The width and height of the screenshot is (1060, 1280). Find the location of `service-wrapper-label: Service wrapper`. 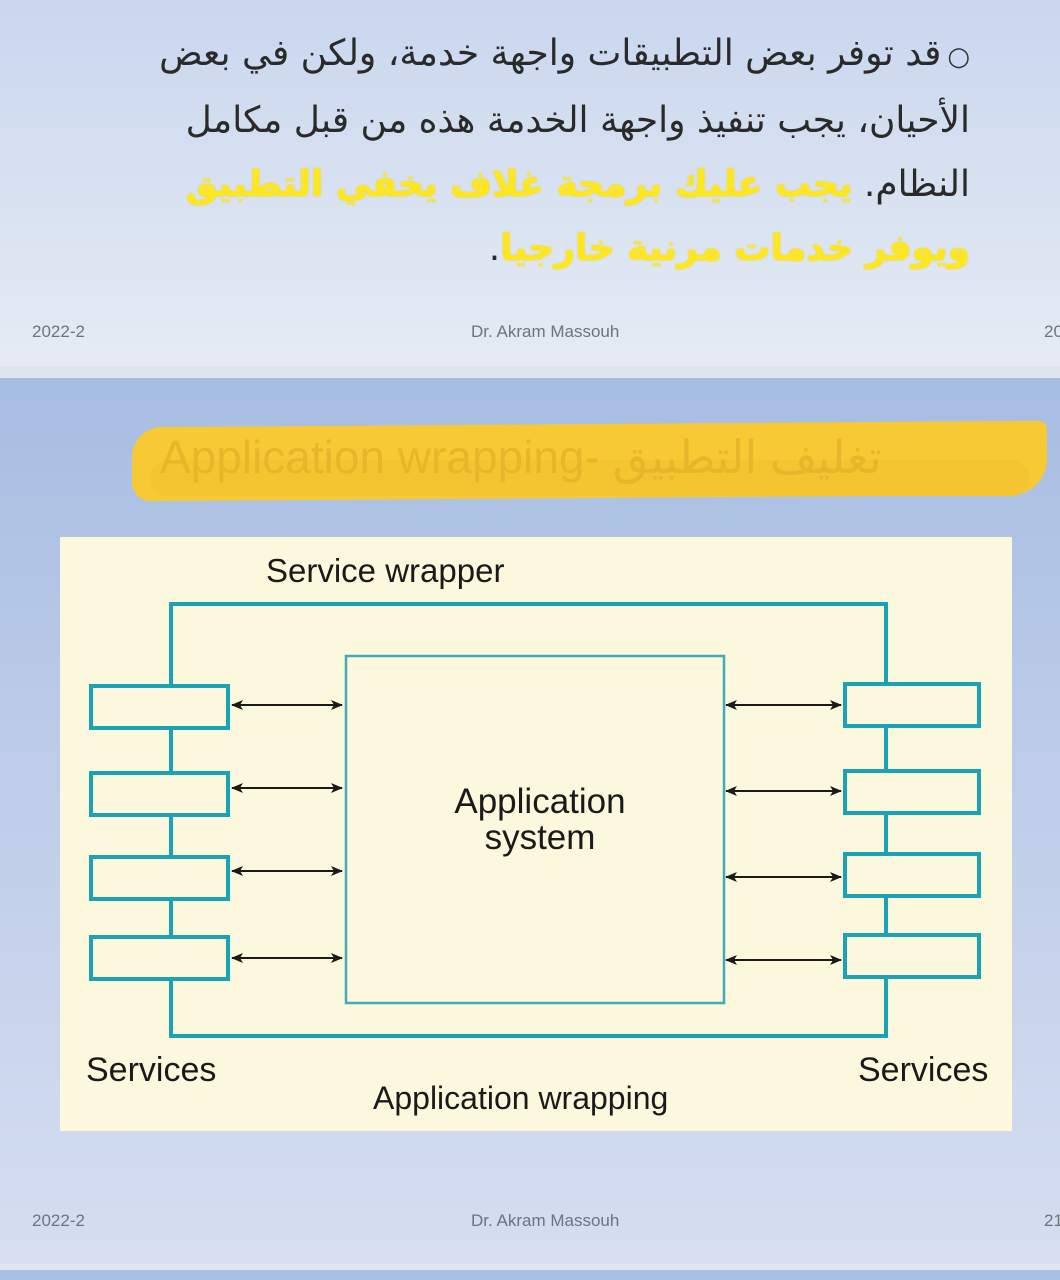

service-wrapper-label: Service wrapper is located at coordinates (385, 570).